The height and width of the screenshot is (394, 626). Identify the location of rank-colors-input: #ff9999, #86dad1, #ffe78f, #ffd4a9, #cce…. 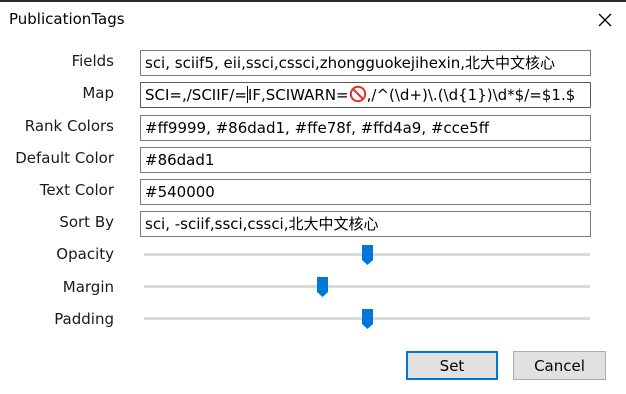
(365, 128).